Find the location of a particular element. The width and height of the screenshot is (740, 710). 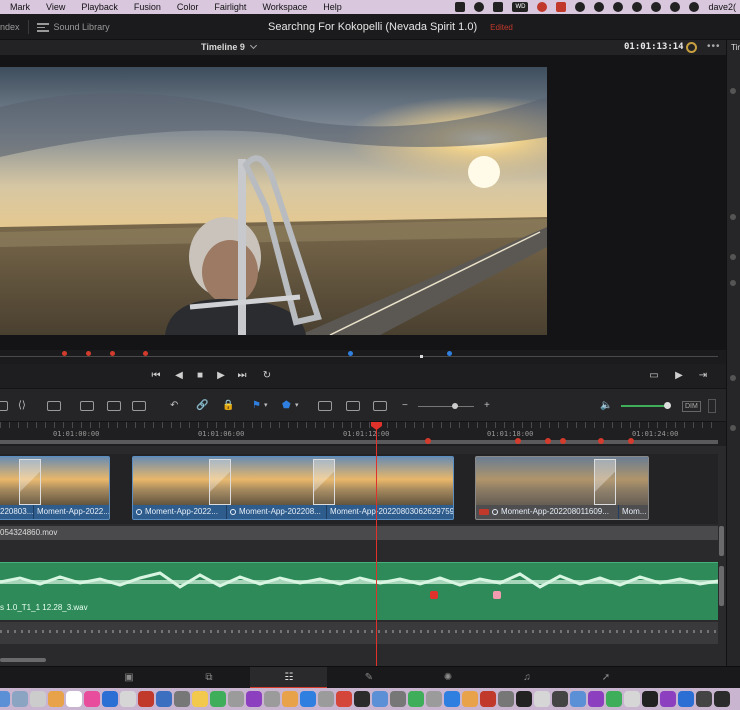

playhead-line is located at coordinates (376, 544).